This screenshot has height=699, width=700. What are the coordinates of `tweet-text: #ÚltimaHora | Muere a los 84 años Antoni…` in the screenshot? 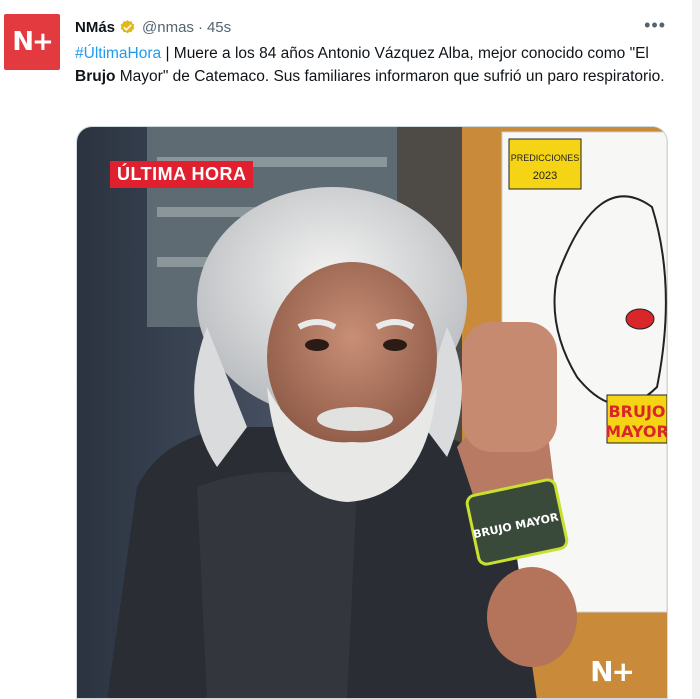 It's located at (370, 65).